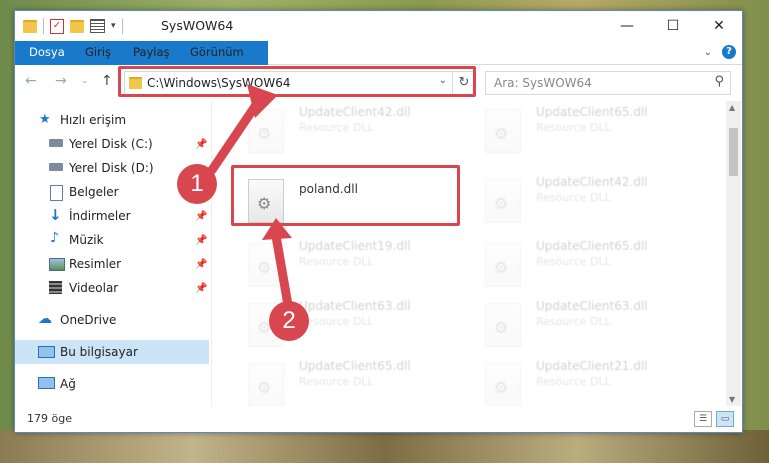 The width and height of the screenshot is (769, 463). I want to click on pane-divider, so click(211, 253).